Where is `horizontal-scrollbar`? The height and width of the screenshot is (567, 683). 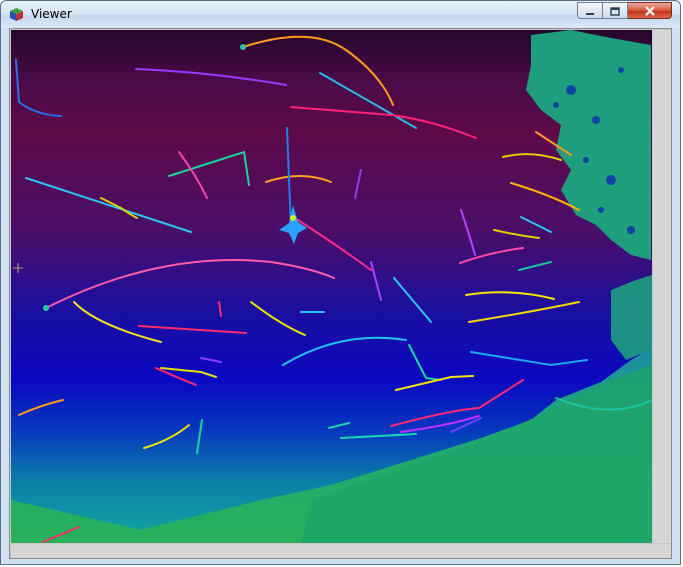 horizontal-scrollbar is located at coordinates (332, 551).